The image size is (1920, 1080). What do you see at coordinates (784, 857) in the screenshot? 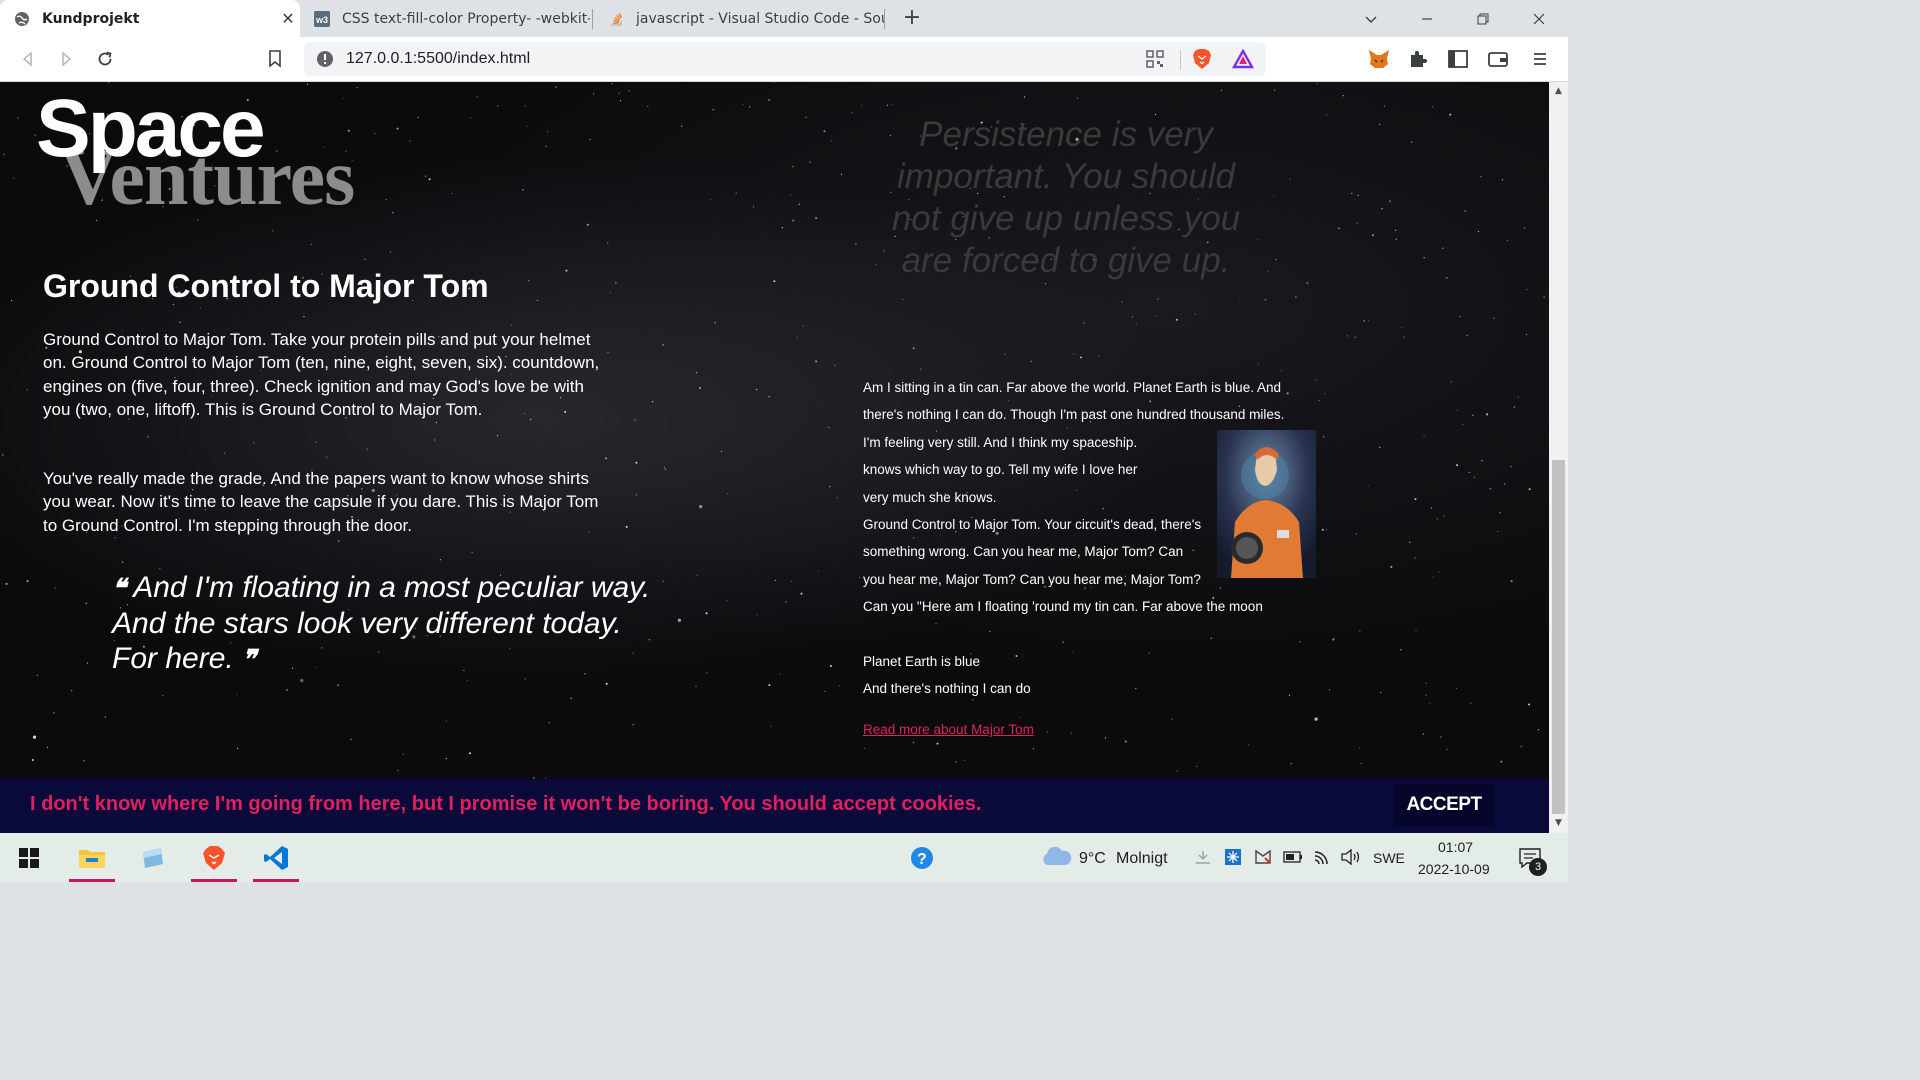
I see `windows-taskbar: ? 9°C Molnigt SWE 01:07 2022-10-09 3` at bounding box center [784, 857].